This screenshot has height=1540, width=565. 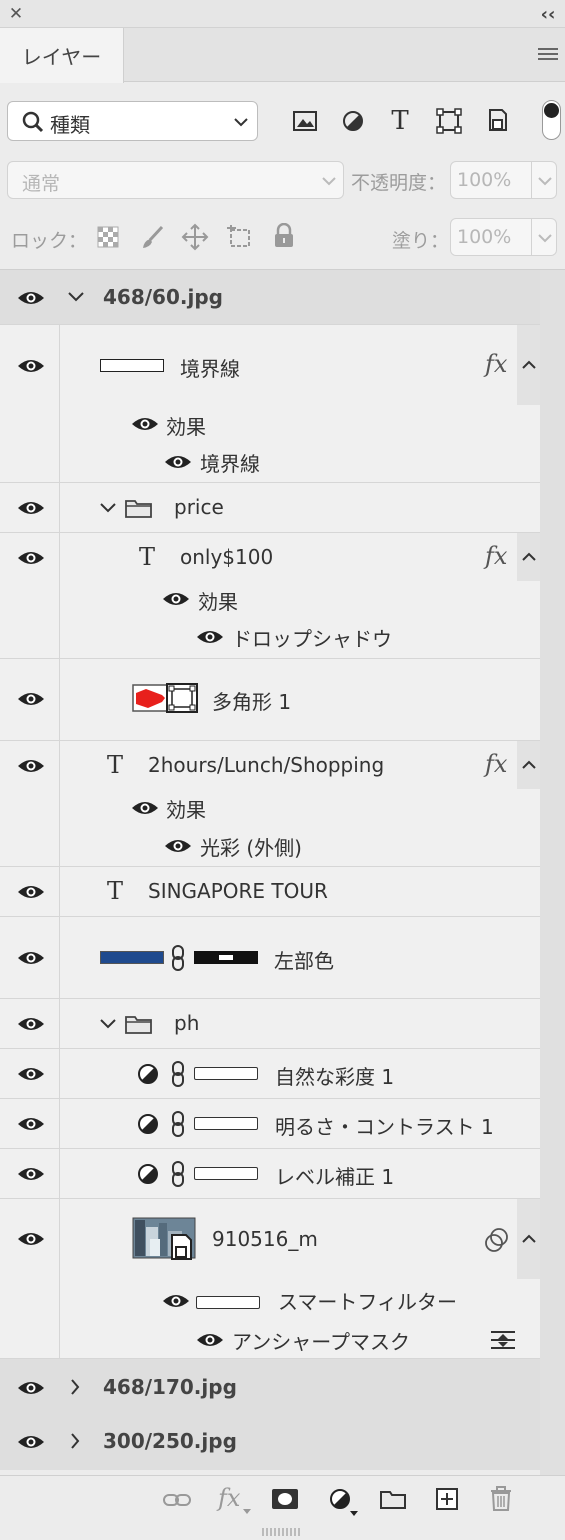 What do you see at coordinates (270, 1387) in the screenshot?
I see `layer-group-468-170: 468/170.jpg` at bounding box center [270, 1387].